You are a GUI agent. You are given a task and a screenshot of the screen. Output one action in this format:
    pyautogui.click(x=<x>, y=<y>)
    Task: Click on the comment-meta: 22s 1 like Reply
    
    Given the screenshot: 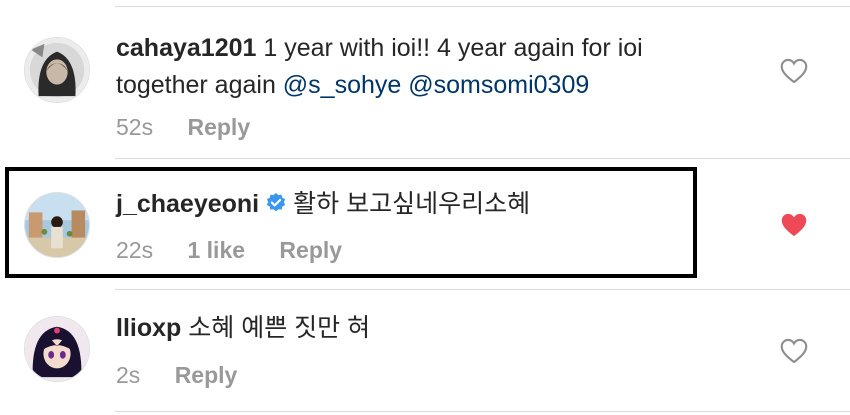 What is the action you would take?
    pyautogui.click(x=243, y=250)
    